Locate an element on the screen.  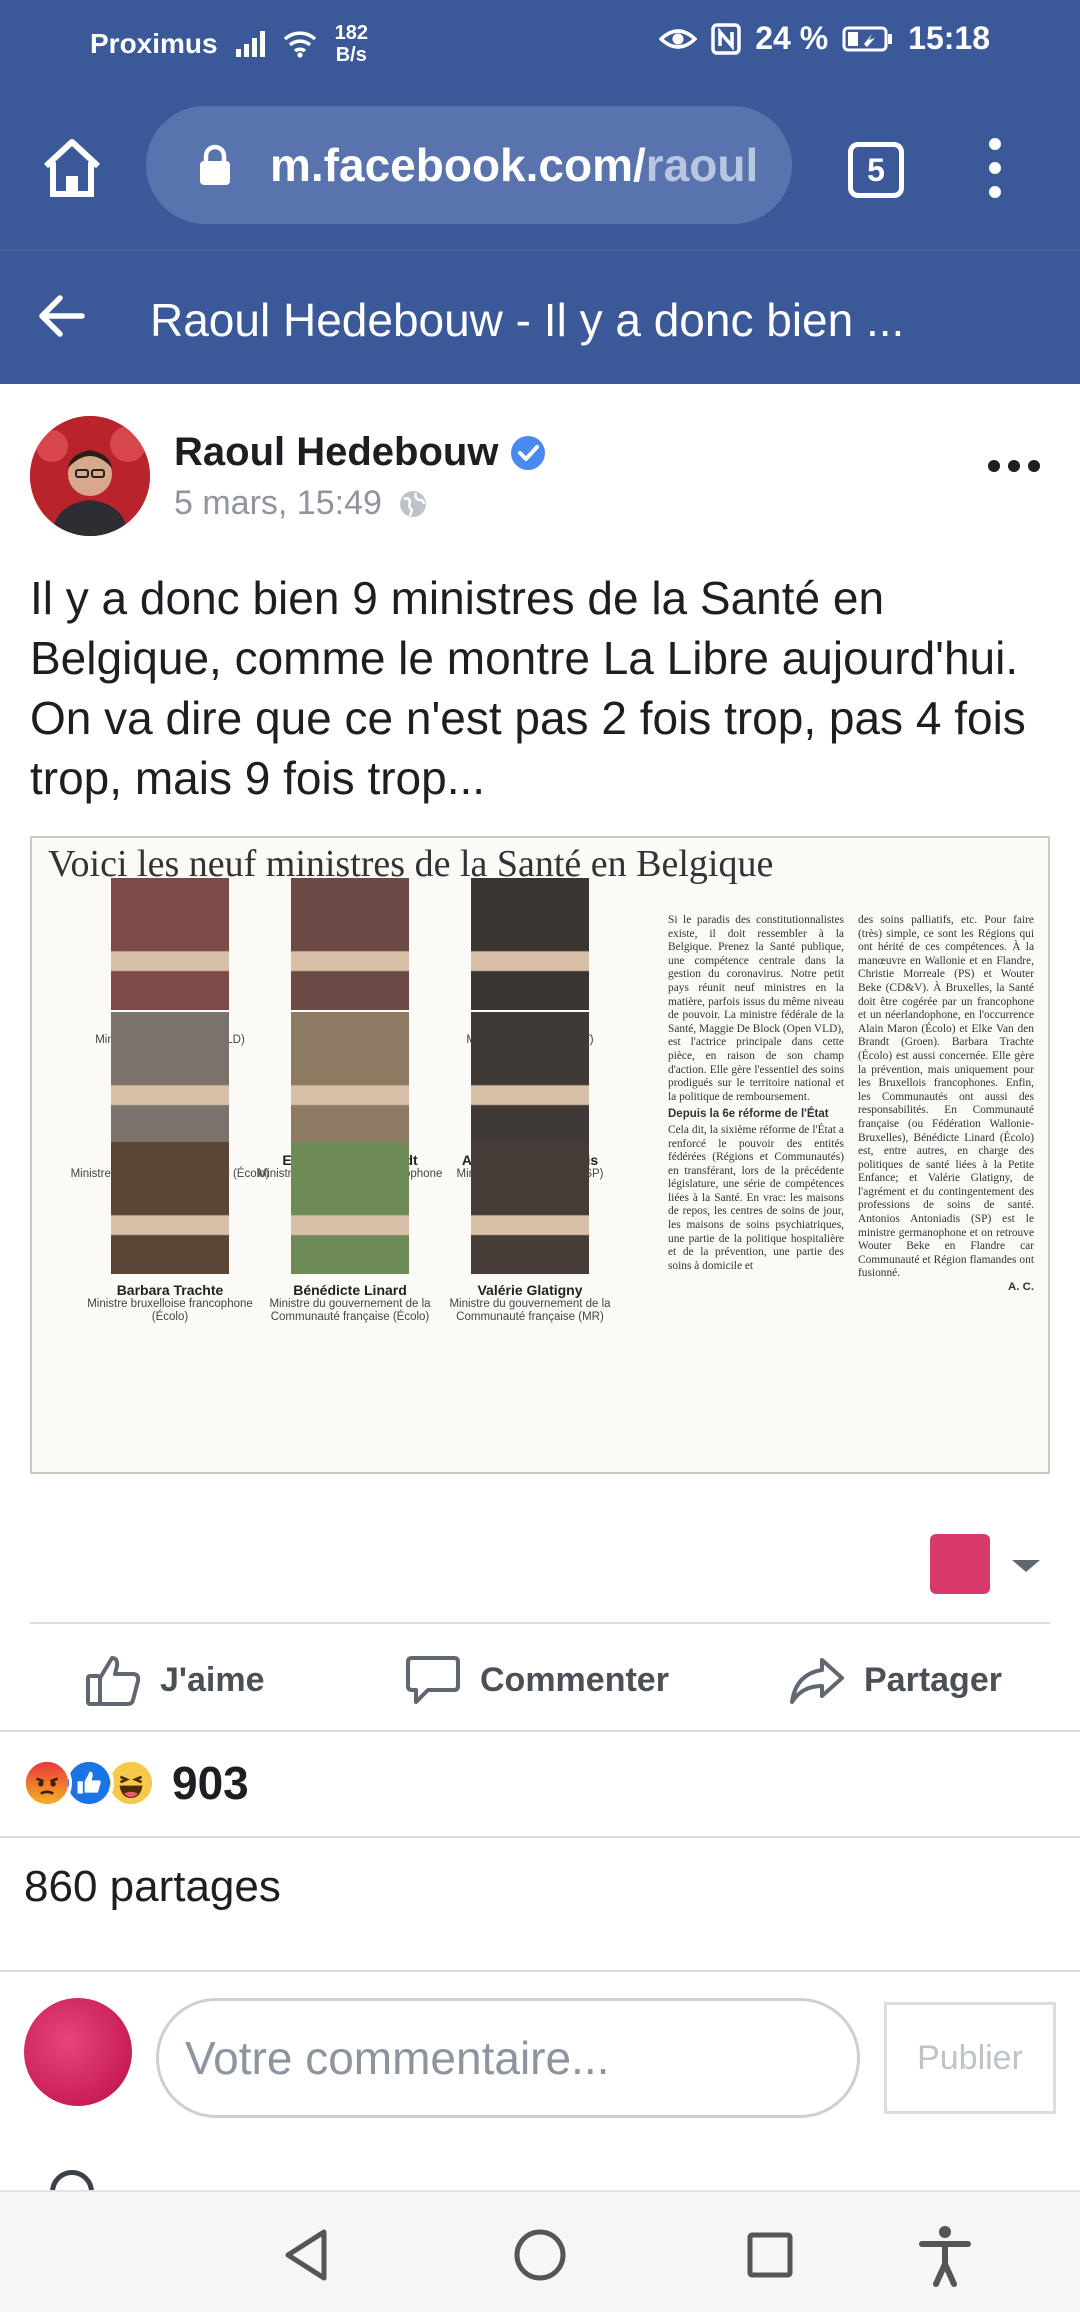
status-left: Proximus 182 B/s is located at coordinates (229, 44).